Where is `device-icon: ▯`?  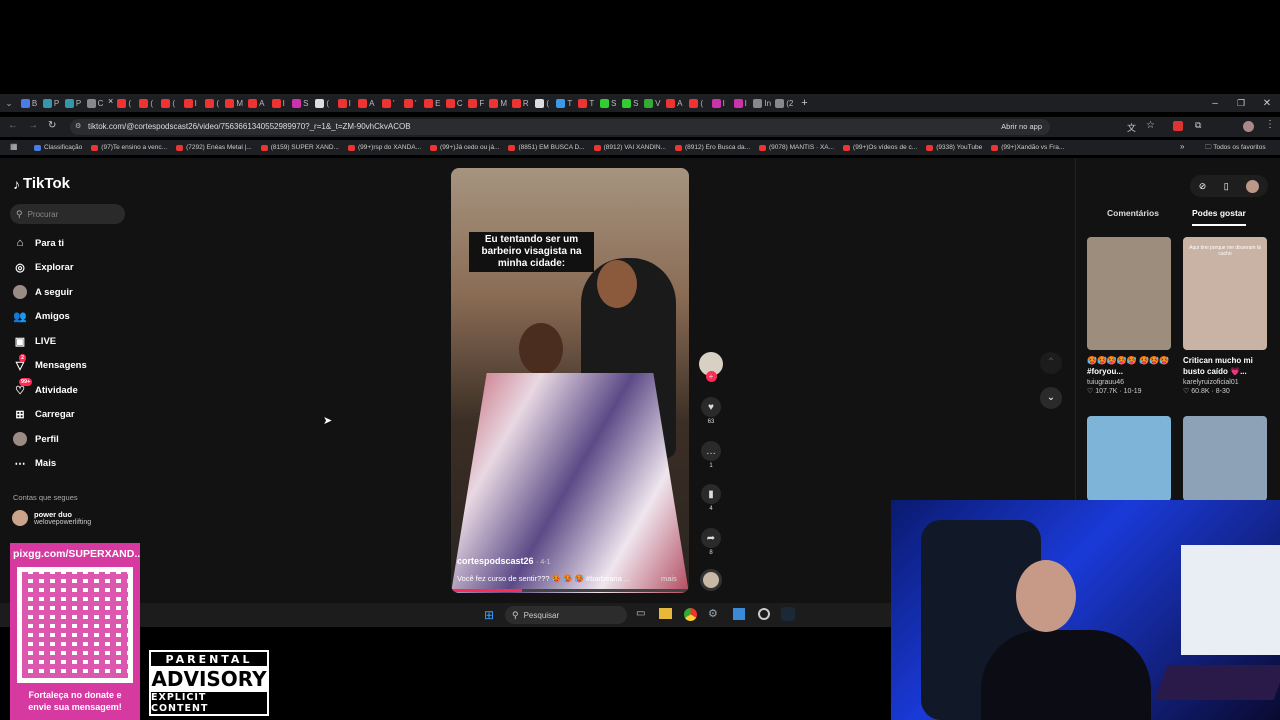
device-icon: ▯ is located at coordinates (1226, 186).